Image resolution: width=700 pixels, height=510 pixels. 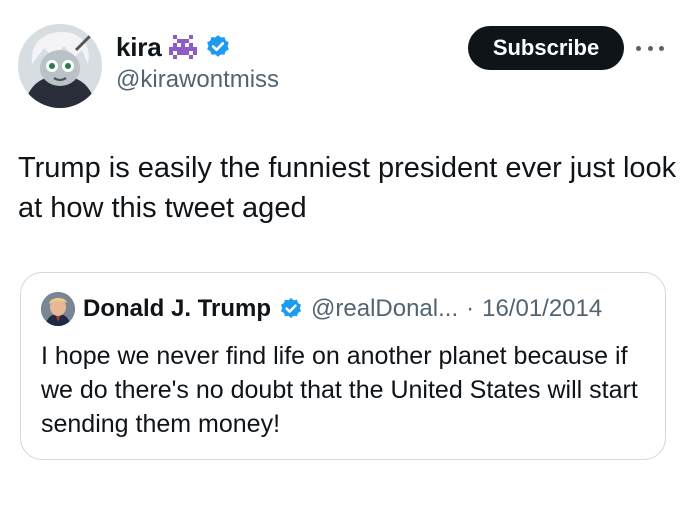 I want to click on author-handle: @kirawontmiss, so click(x=197, y=80).